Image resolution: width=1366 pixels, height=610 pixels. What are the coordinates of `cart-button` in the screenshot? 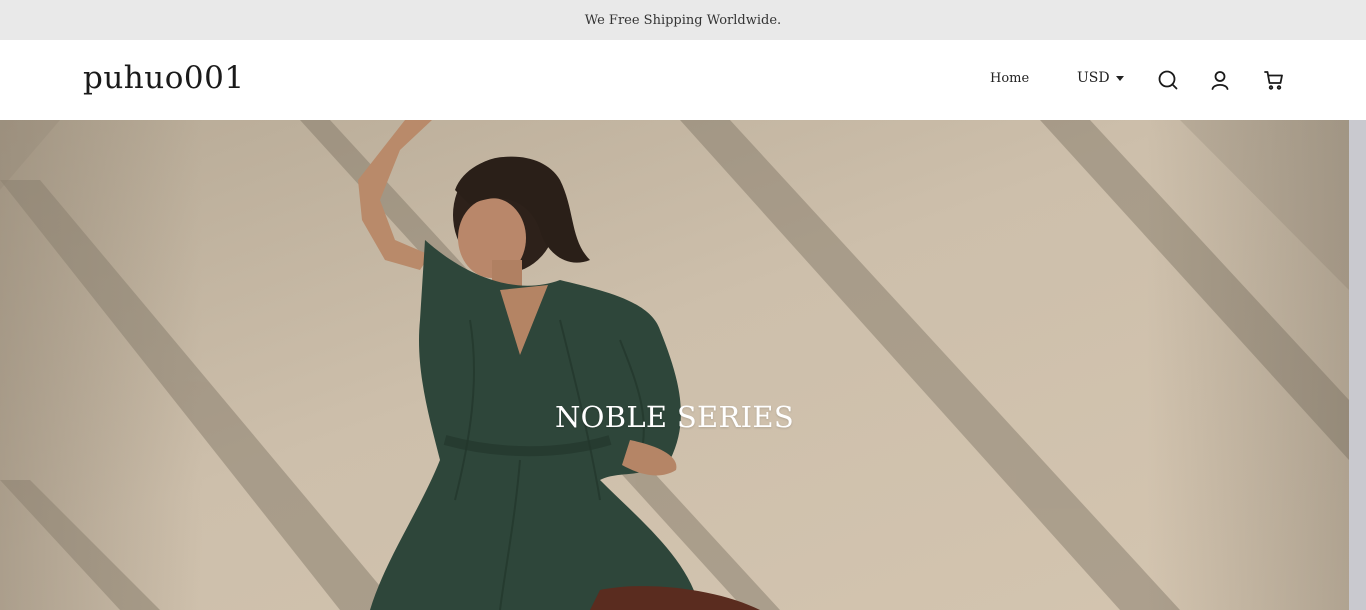 It's located at (1274, 80).